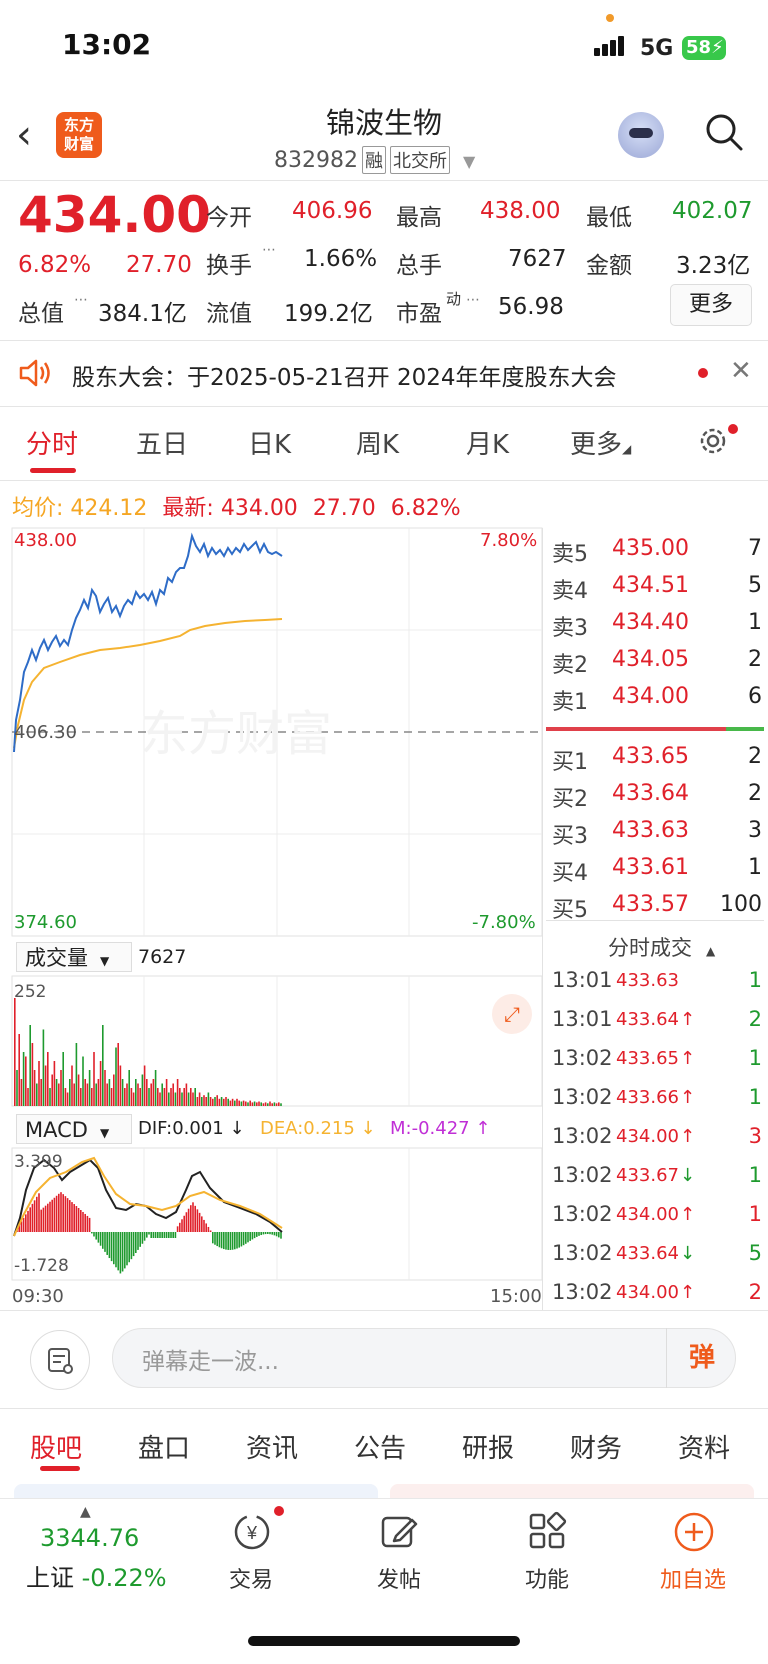 This screenshot has width=768, height=1664. I want to click on bid-row: 买4 433.61 1, so click(657, 873).